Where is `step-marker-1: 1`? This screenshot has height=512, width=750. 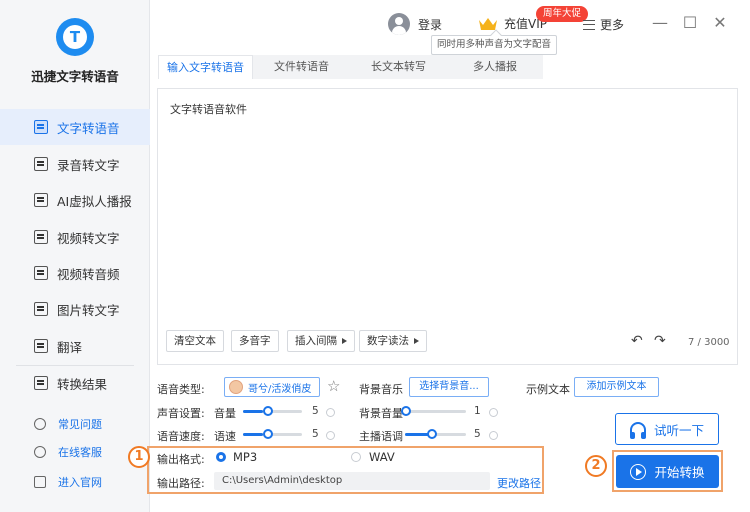 step-marker-1: 1 is located at coordinates (139, 457).